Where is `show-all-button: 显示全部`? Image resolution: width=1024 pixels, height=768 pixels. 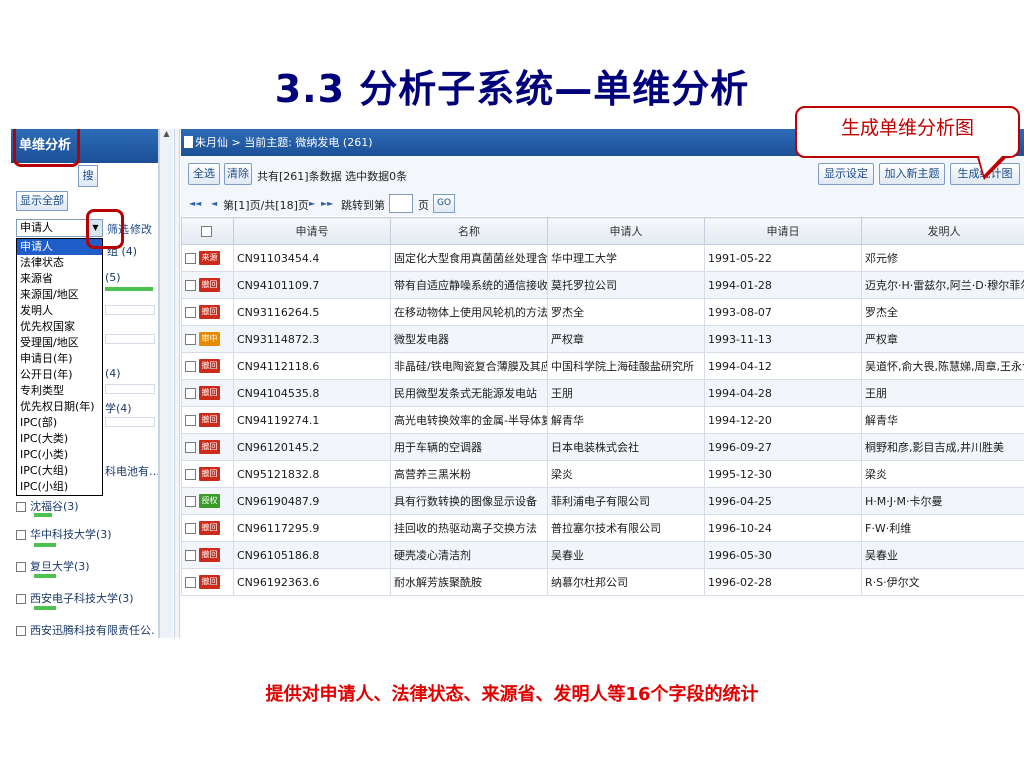
show-all-button: 显示全部 is located at coordinates (42, 201).